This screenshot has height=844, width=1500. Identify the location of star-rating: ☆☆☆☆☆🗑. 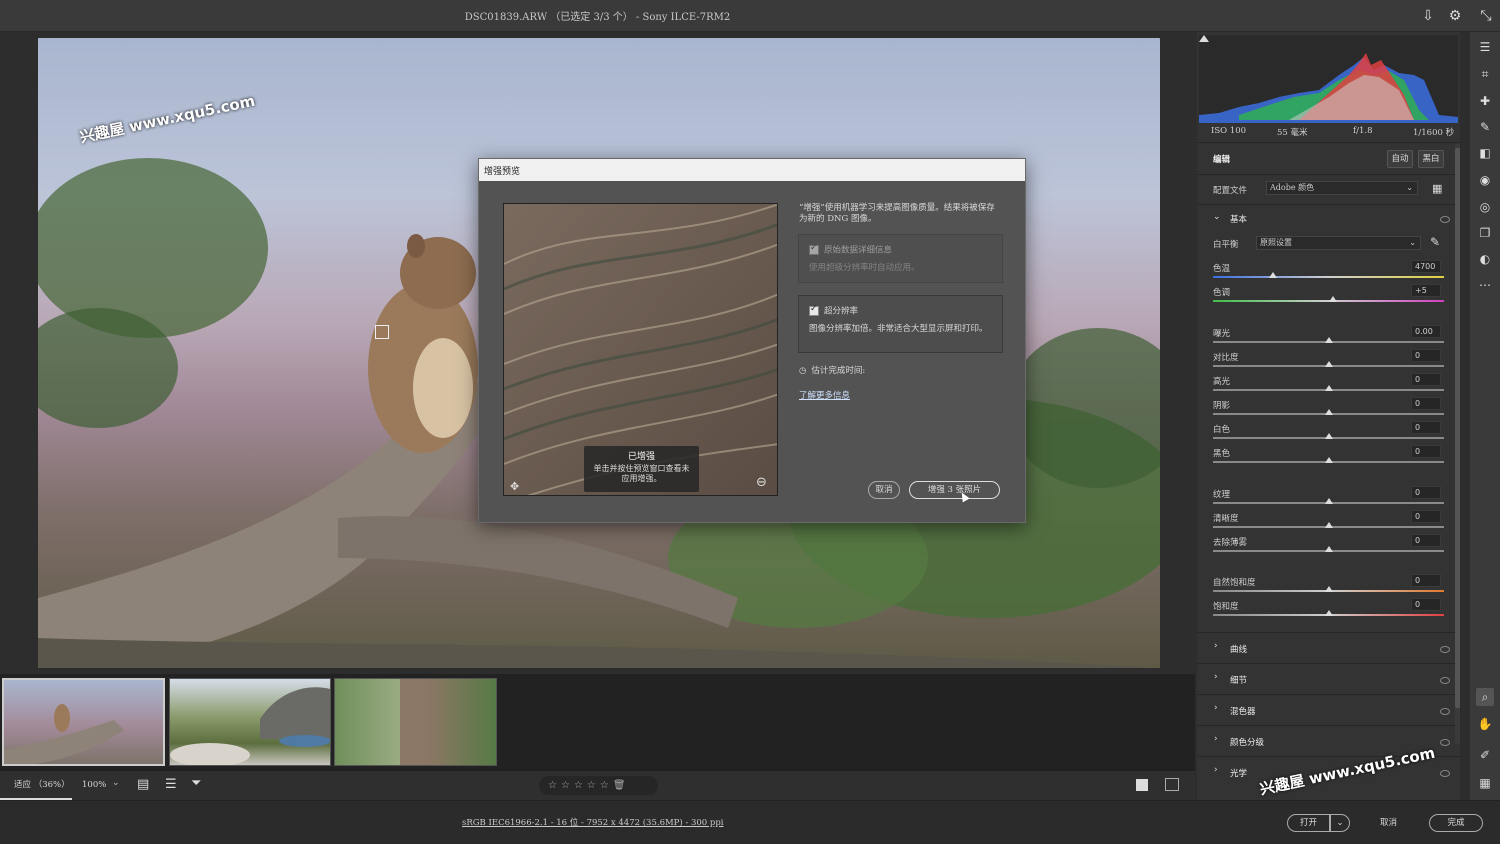
(598, 785).